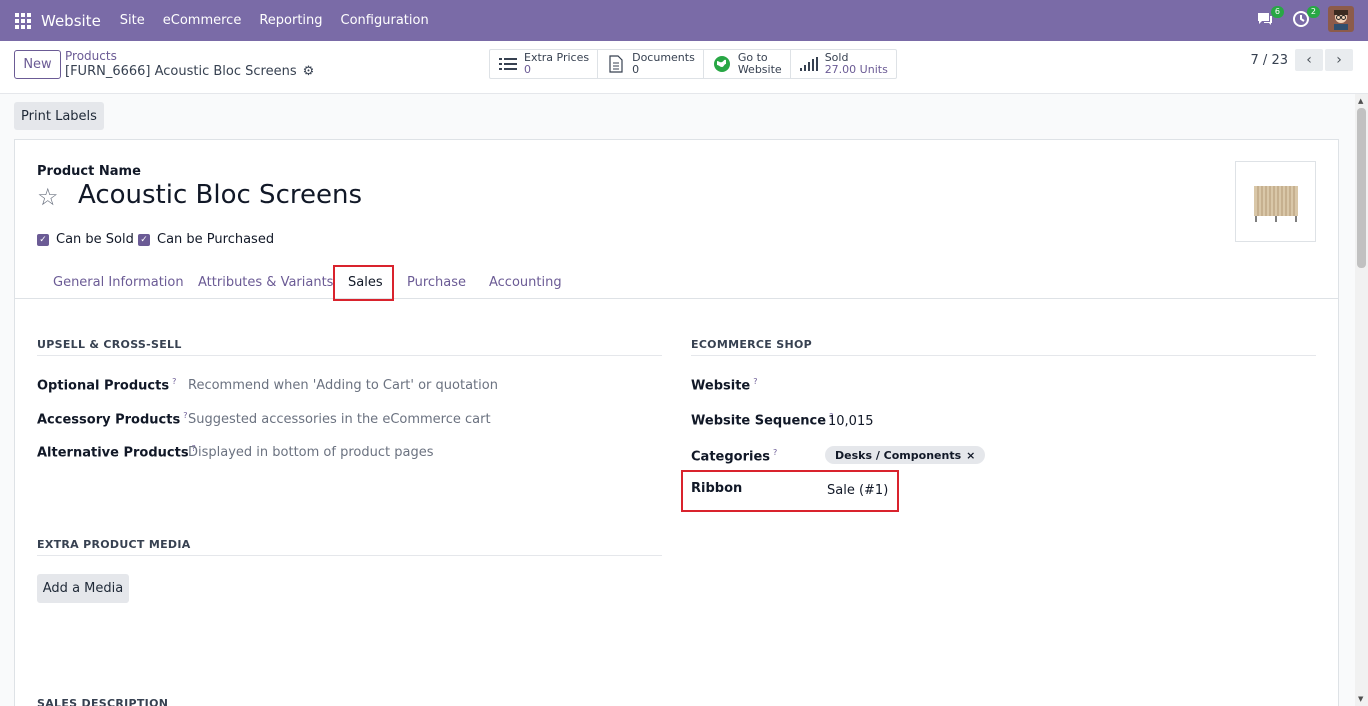  What do you see at coordinates (525, 282) in the screenshot?
I see `tab-accounting: Accounting` at bounding box center [525, 282].